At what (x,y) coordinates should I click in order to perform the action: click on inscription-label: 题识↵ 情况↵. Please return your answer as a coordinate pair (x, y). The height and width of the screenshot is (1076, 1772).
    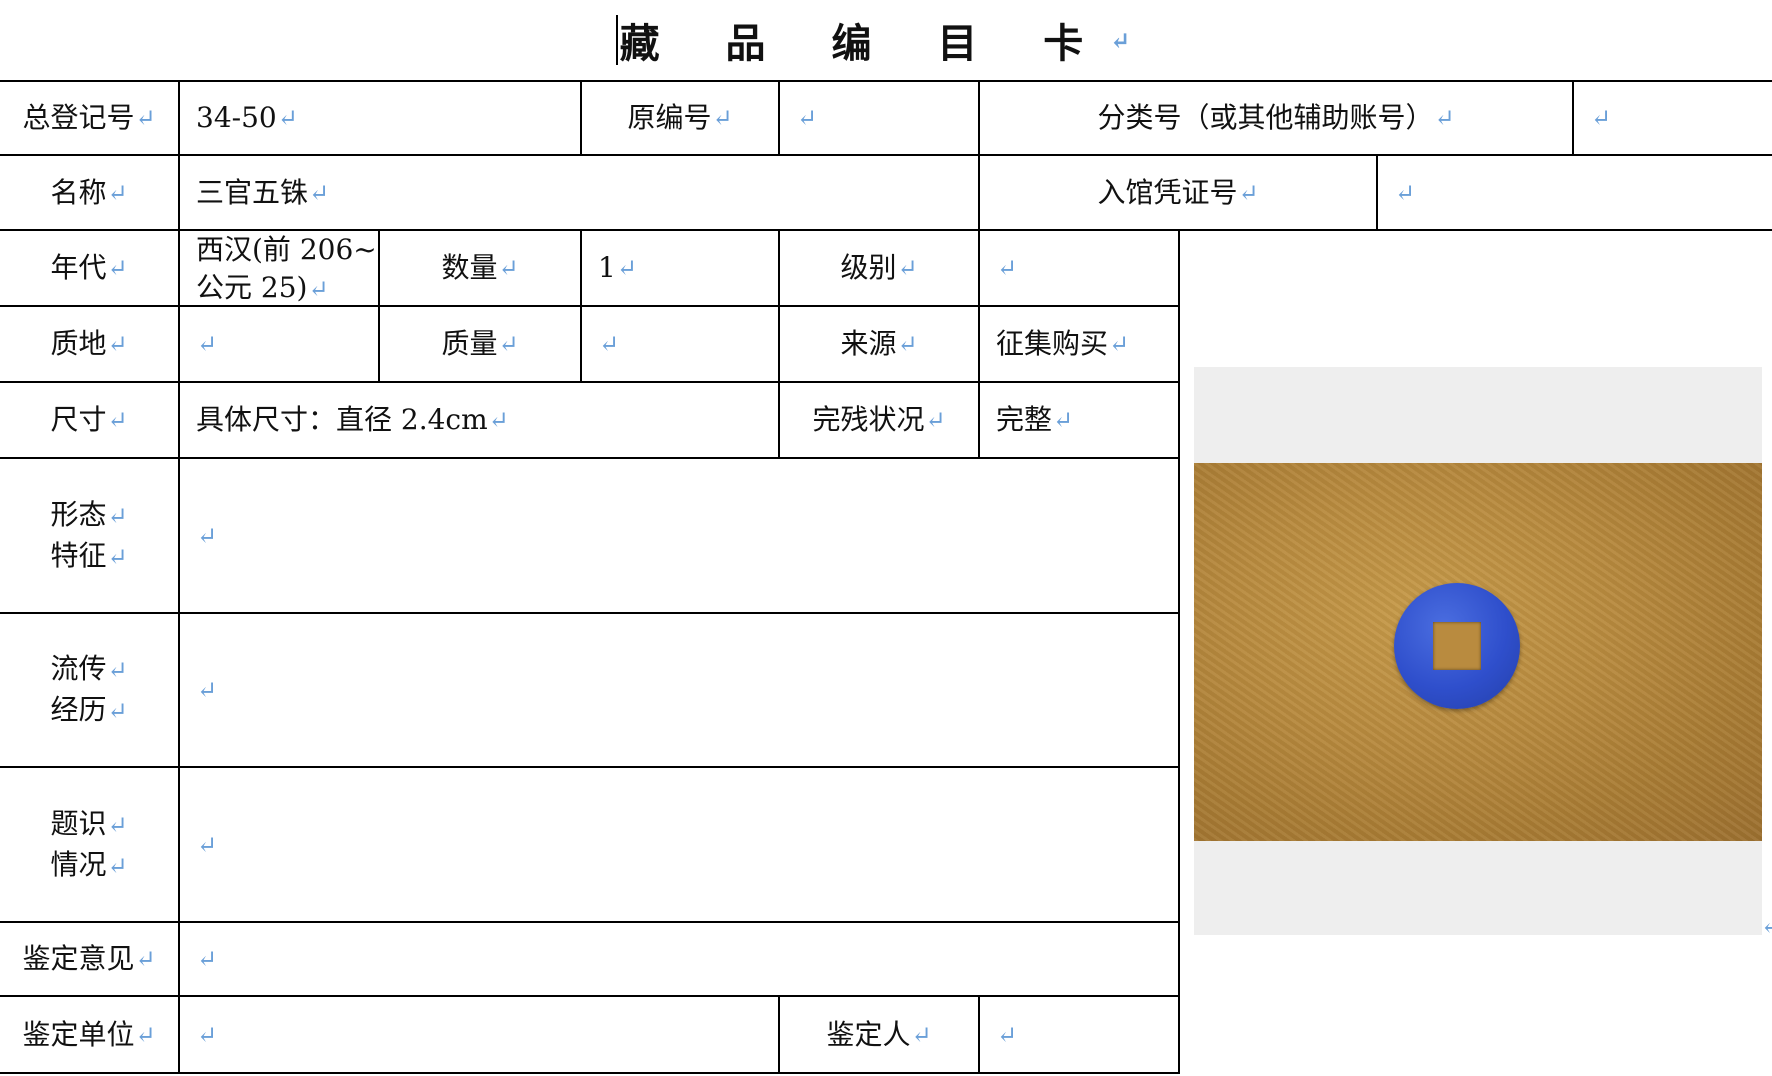
    Looking at the image, I should click on (89, 844).